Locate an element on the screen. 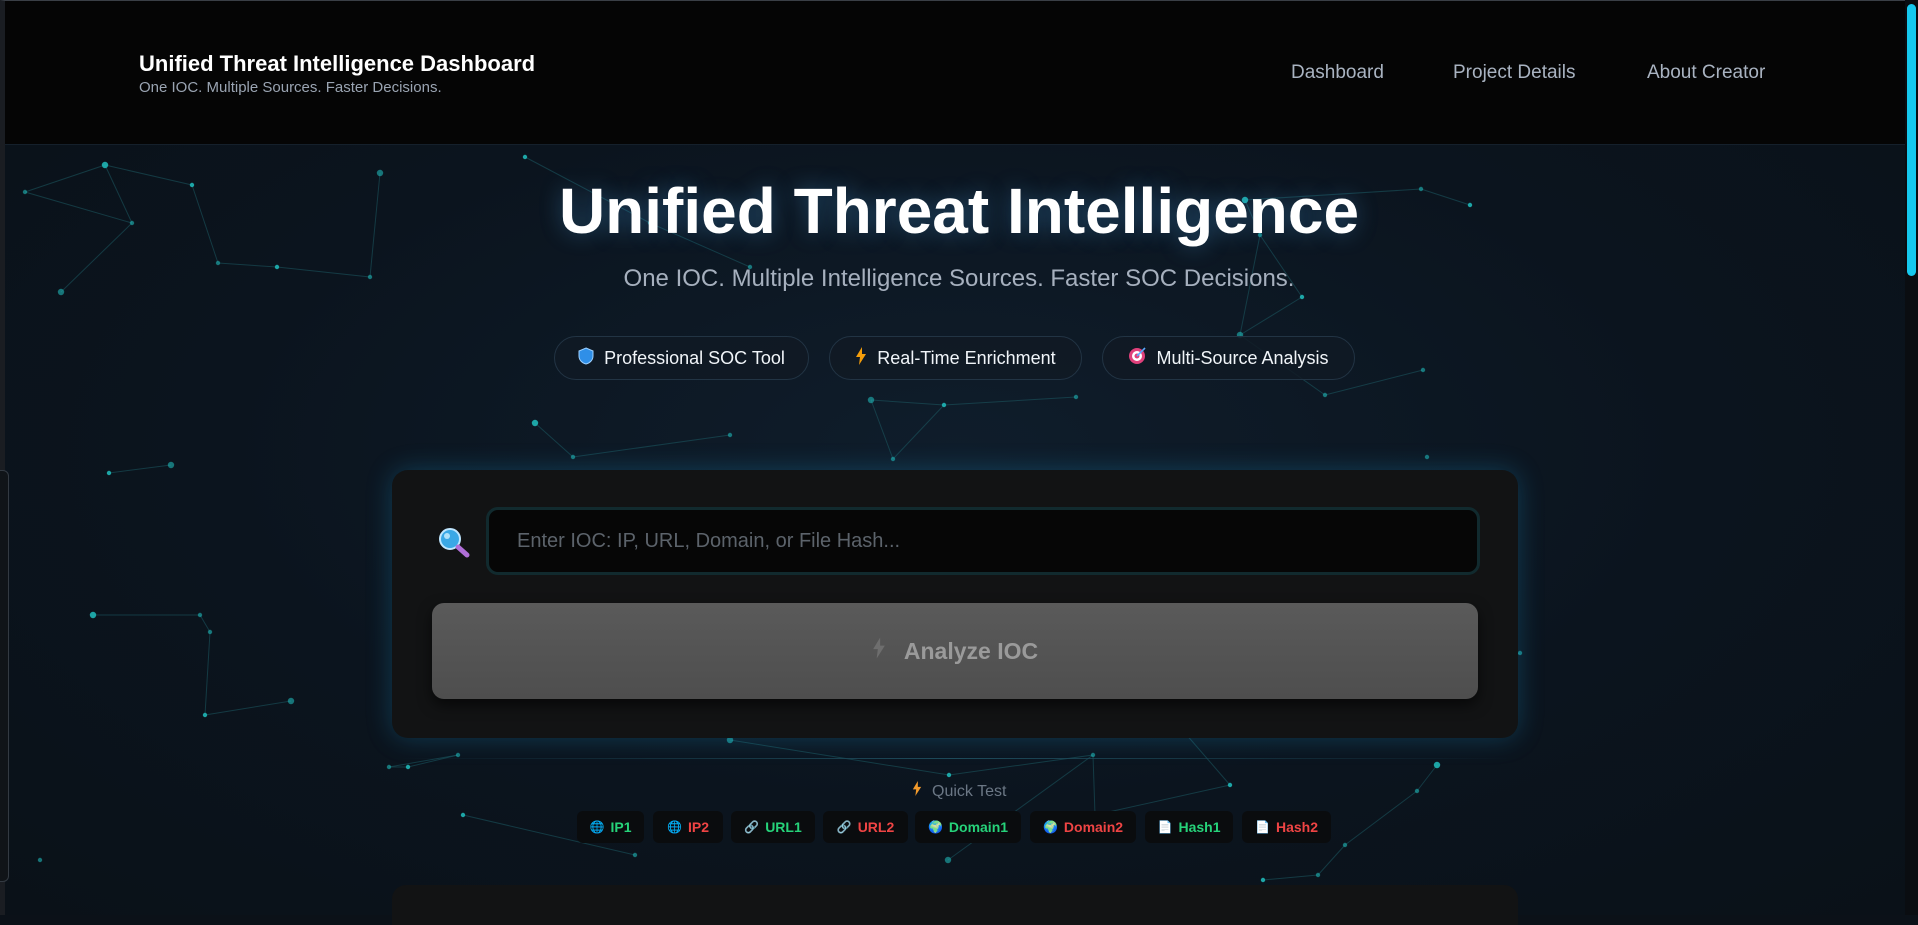  pill-label: Multi-Source Analysis is located at coordinates (1242, 357).